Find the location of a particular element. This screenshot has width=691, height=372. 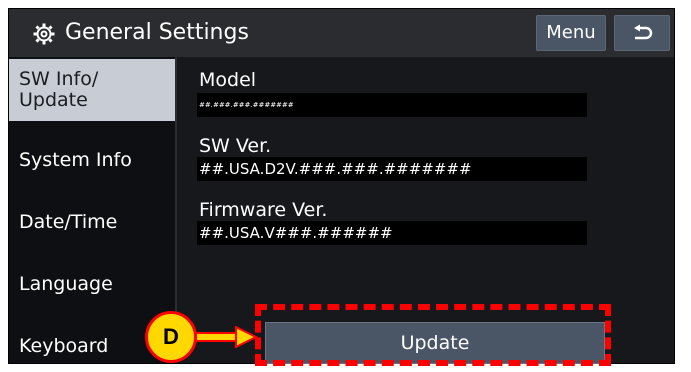

highlight-box is located at coordinates (433, 335).